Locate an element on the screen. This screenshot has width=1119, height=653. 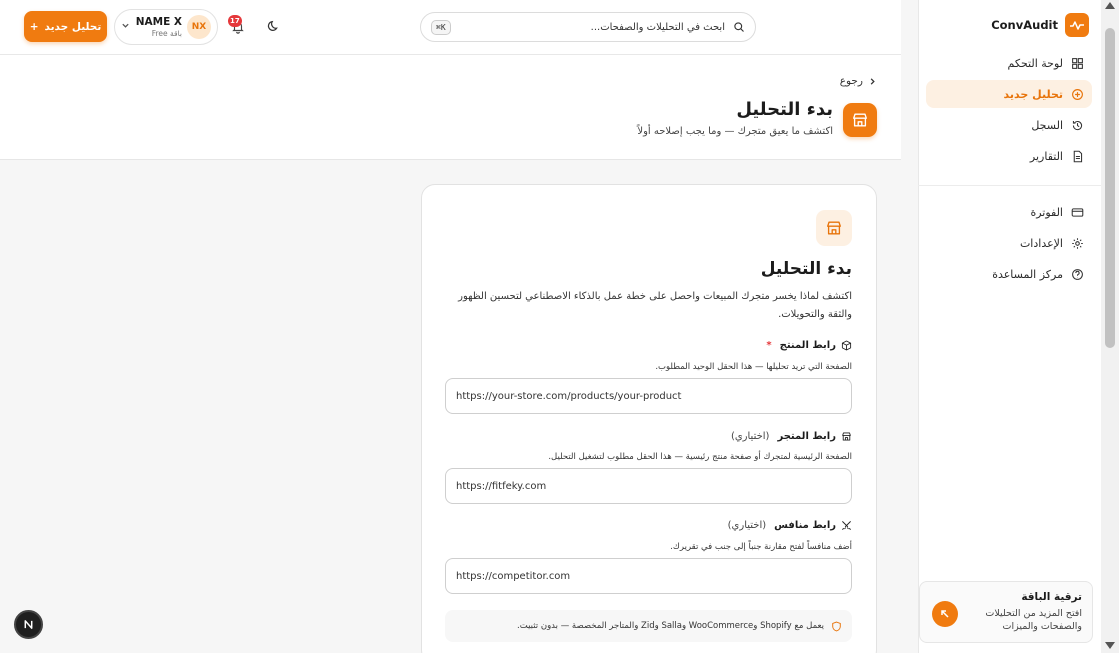
competitor-url-label: رابط منافس (اختياري) is located at coordinates (790, 525).